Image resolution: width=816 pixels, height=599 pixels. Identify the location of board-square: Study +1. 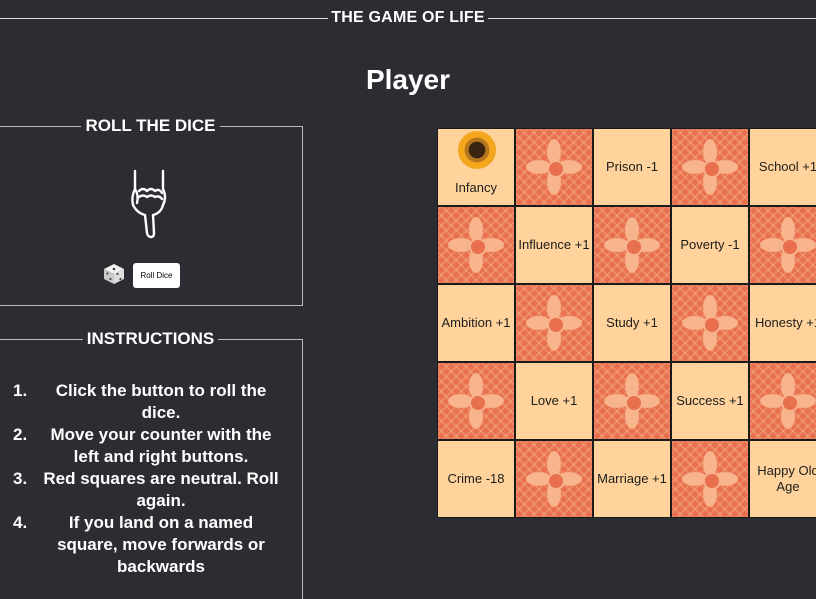
(632, 323).